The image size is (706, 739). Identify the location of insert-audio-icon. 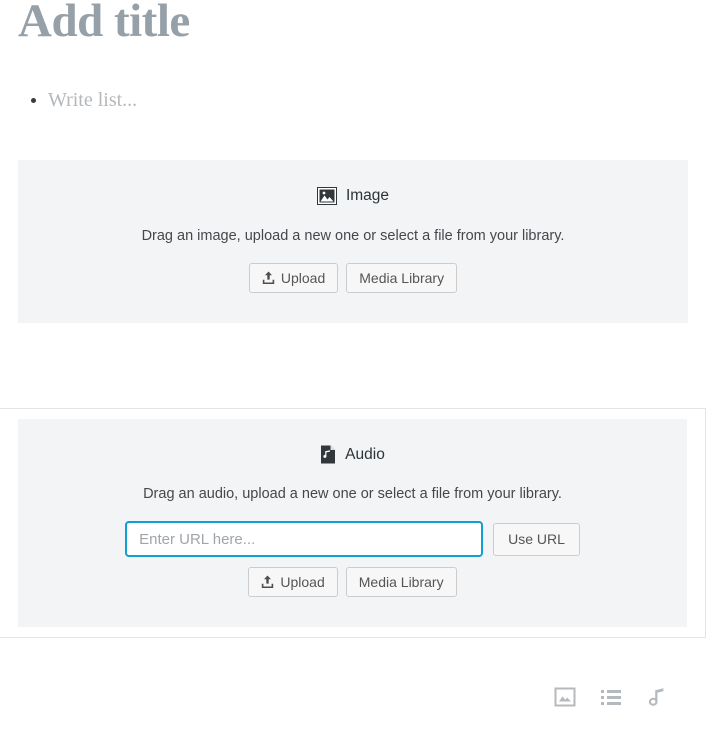
(657, 697).